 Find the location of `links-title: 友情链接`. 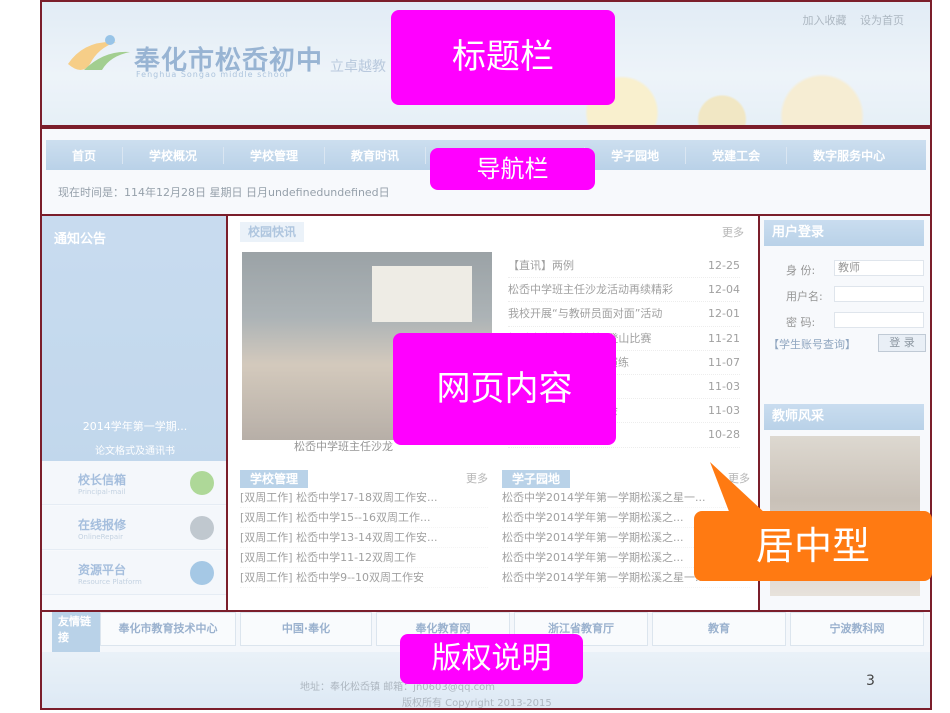

links-title: 友情链接 is located at coordinates (76, 631).